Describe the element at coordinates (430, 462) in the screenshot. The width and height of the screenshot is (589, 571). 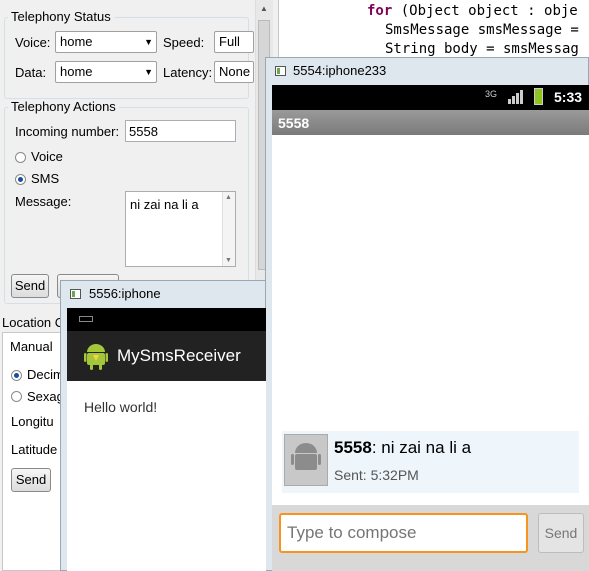
I see `message-list-item: 5558: ni zai na li a Sent: 5:32PM` at that location.